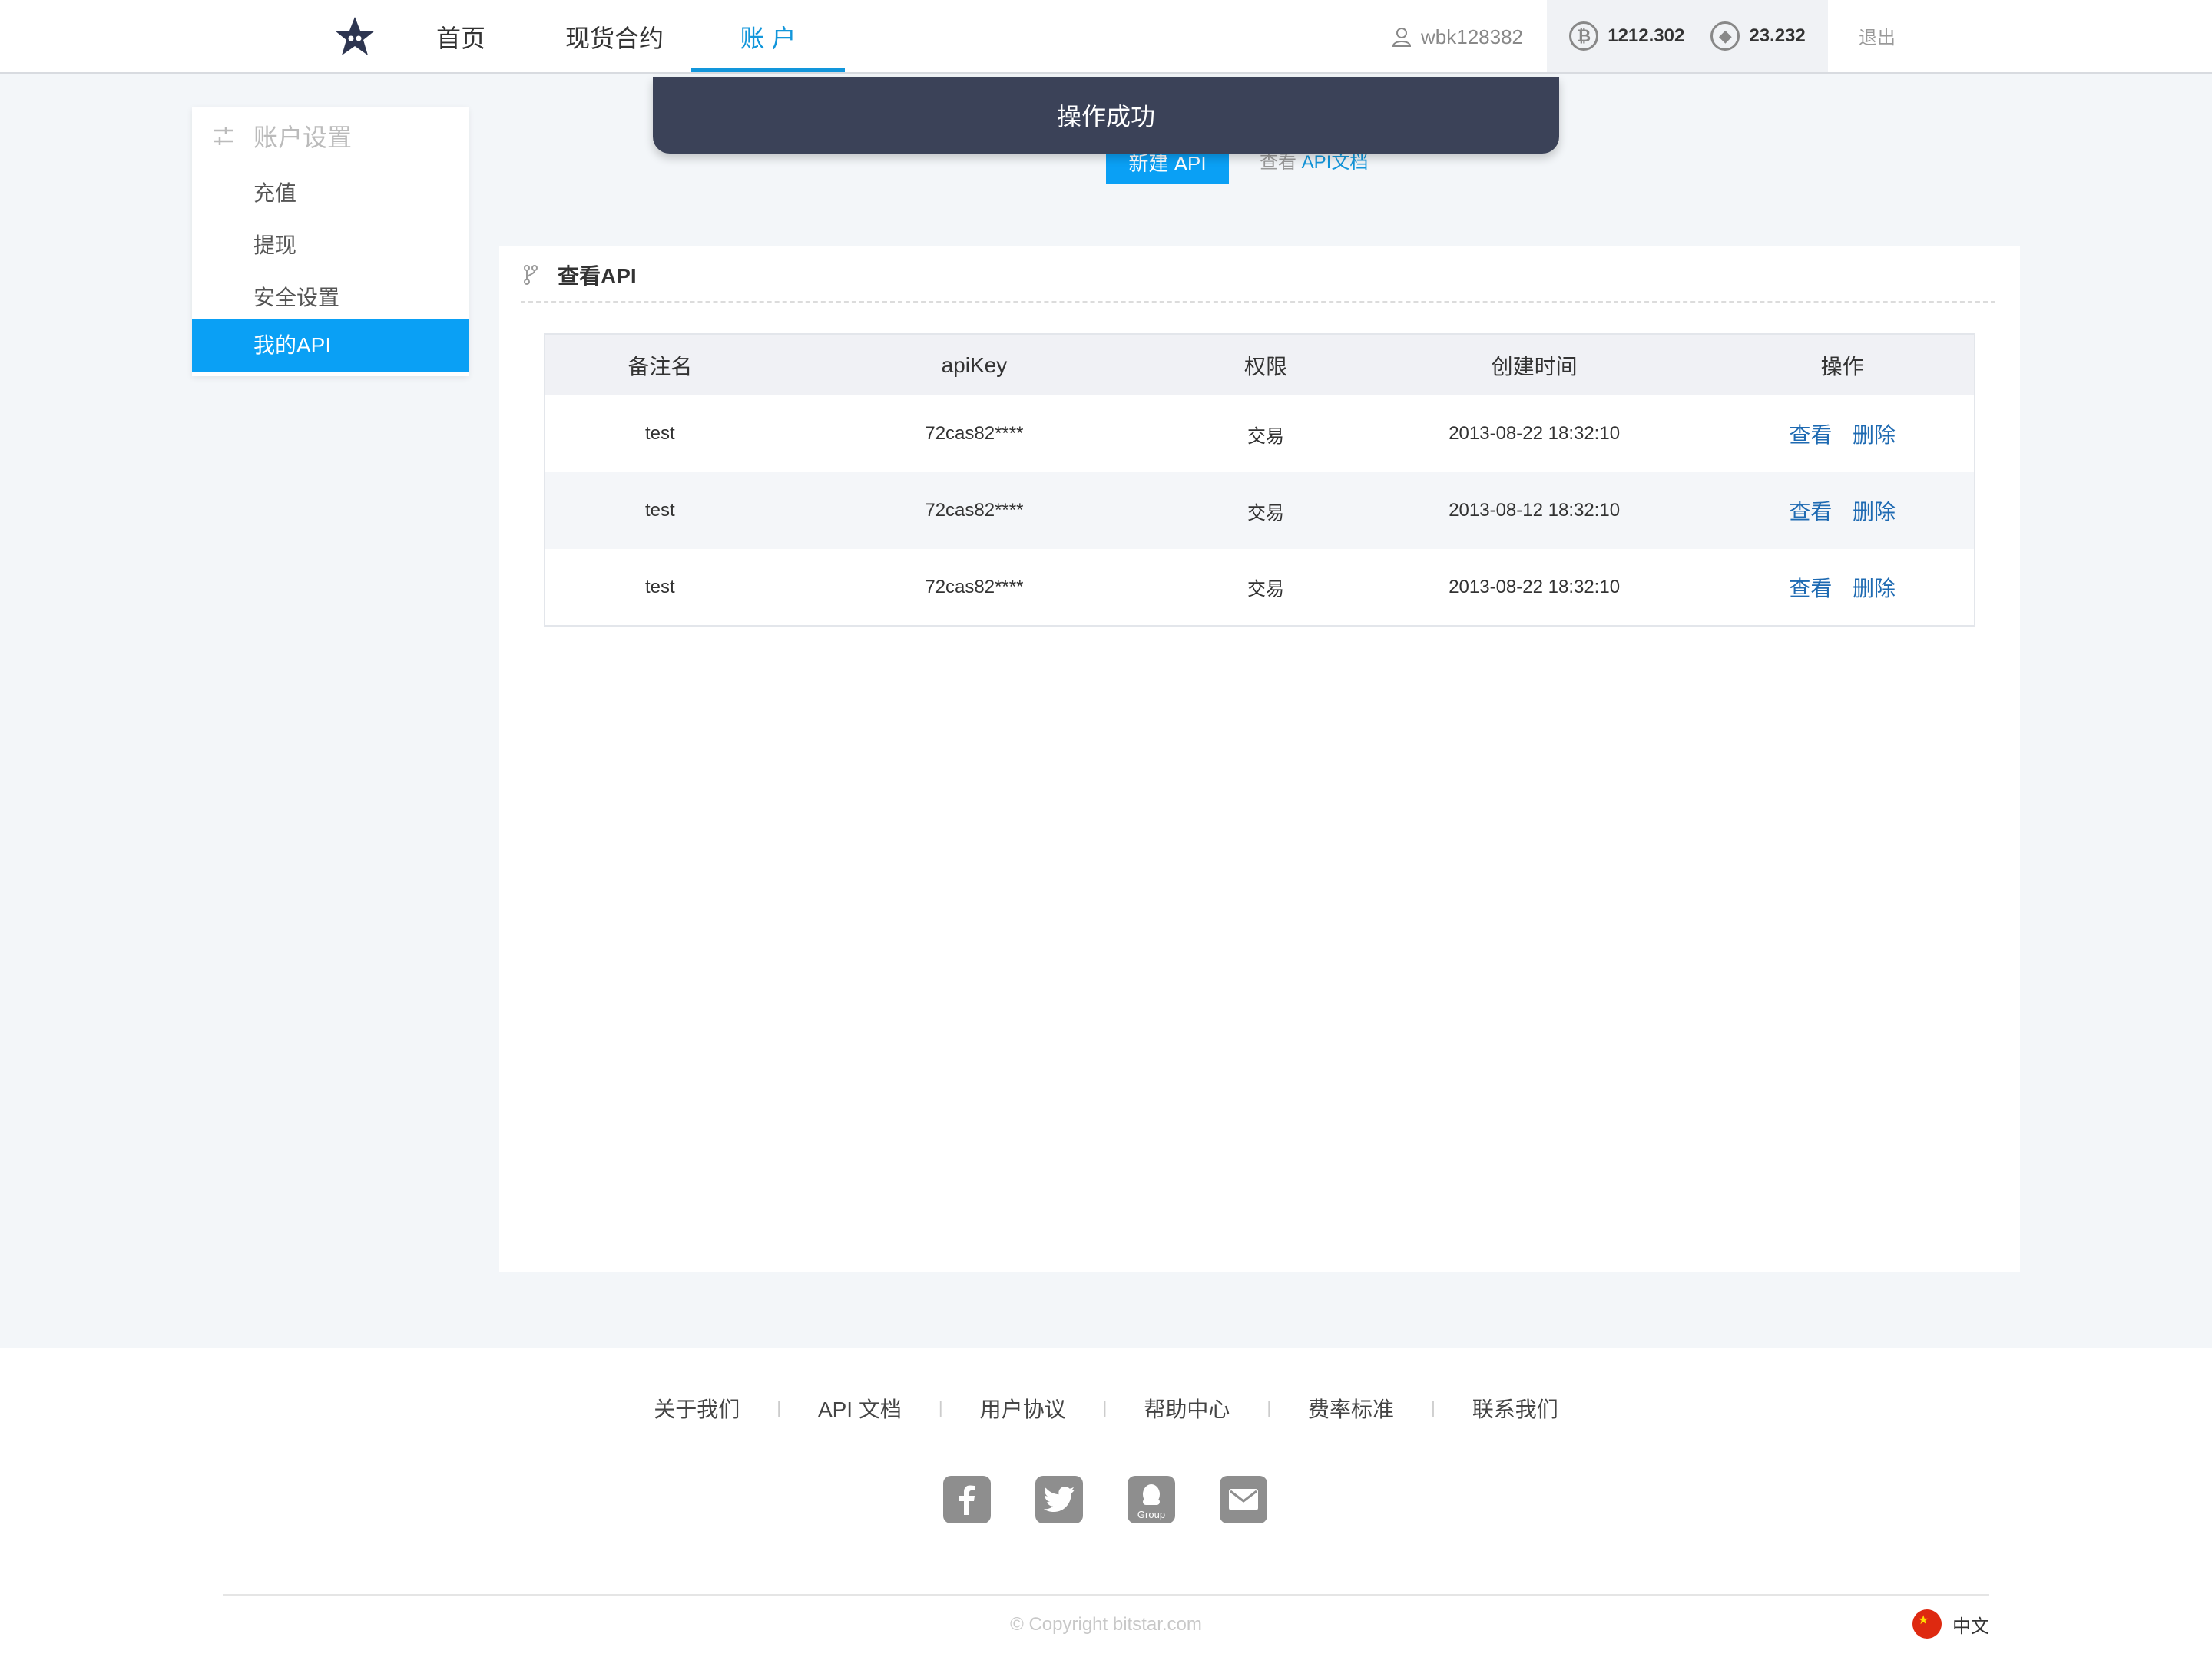 The width and height of the screenshot is (2212, 1657). Describe the element at coordinates (1777, 35) in the screenshot. I see `eth-balance-value: 23.232` at that location.